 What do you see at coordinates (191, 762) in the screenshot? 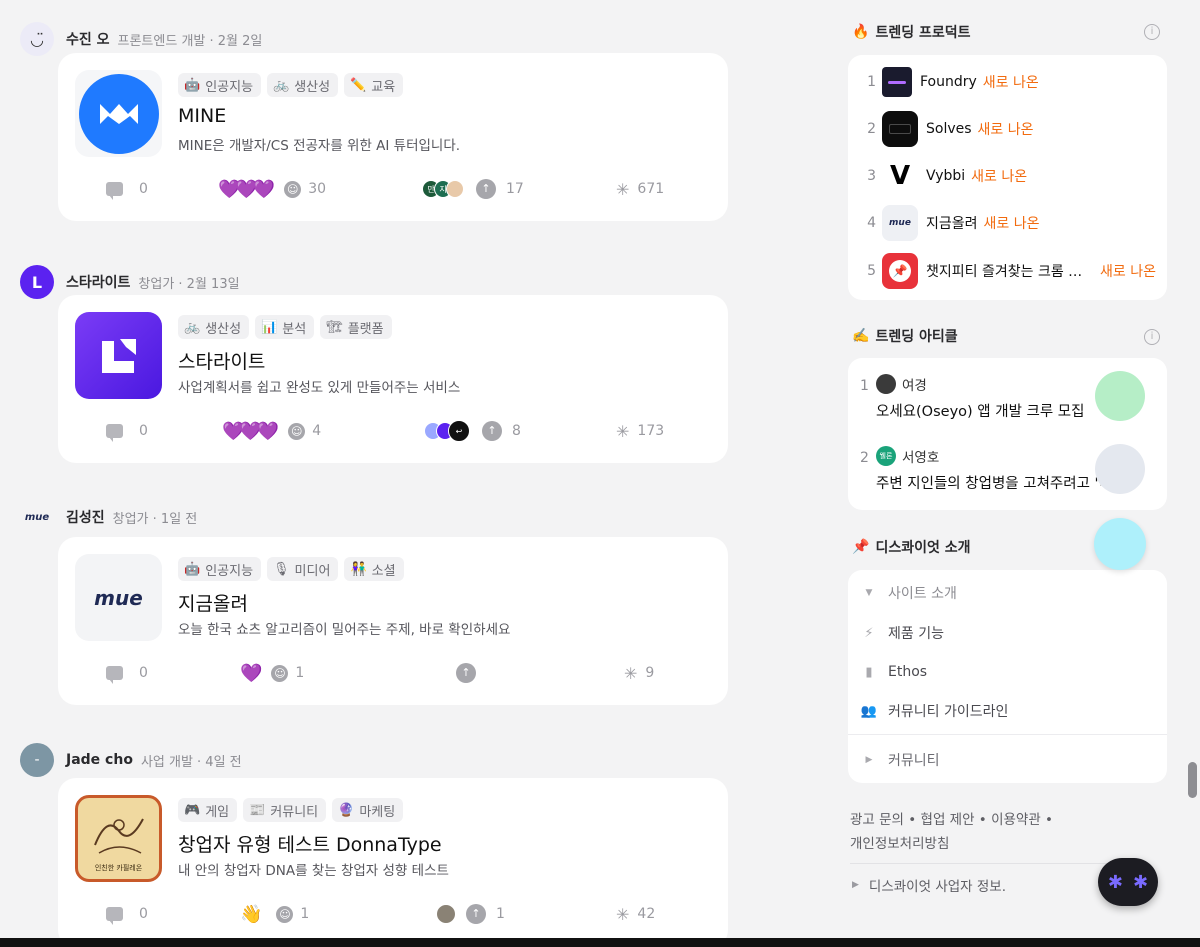
I see `author-meta: 사업 개발 · 4일 전` at bounding box center [191, 762].